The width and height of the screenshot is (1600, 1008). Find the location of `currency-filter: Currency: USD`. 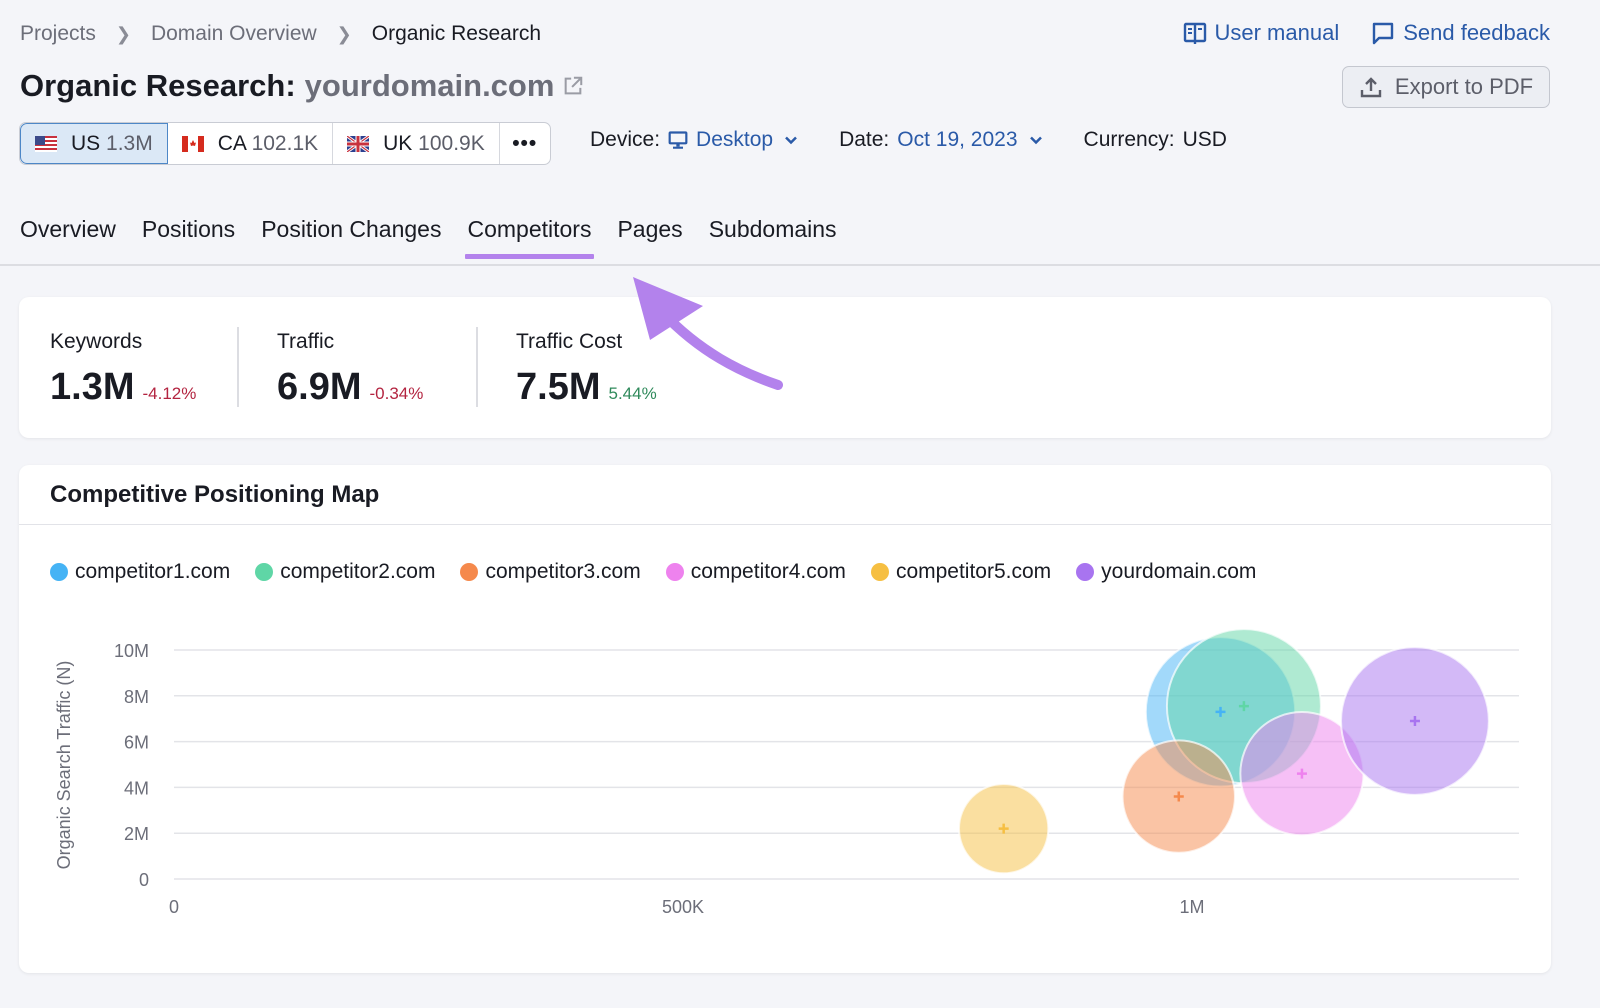

currency-filter: Currency: USD is located at coordinates (1155, 140).